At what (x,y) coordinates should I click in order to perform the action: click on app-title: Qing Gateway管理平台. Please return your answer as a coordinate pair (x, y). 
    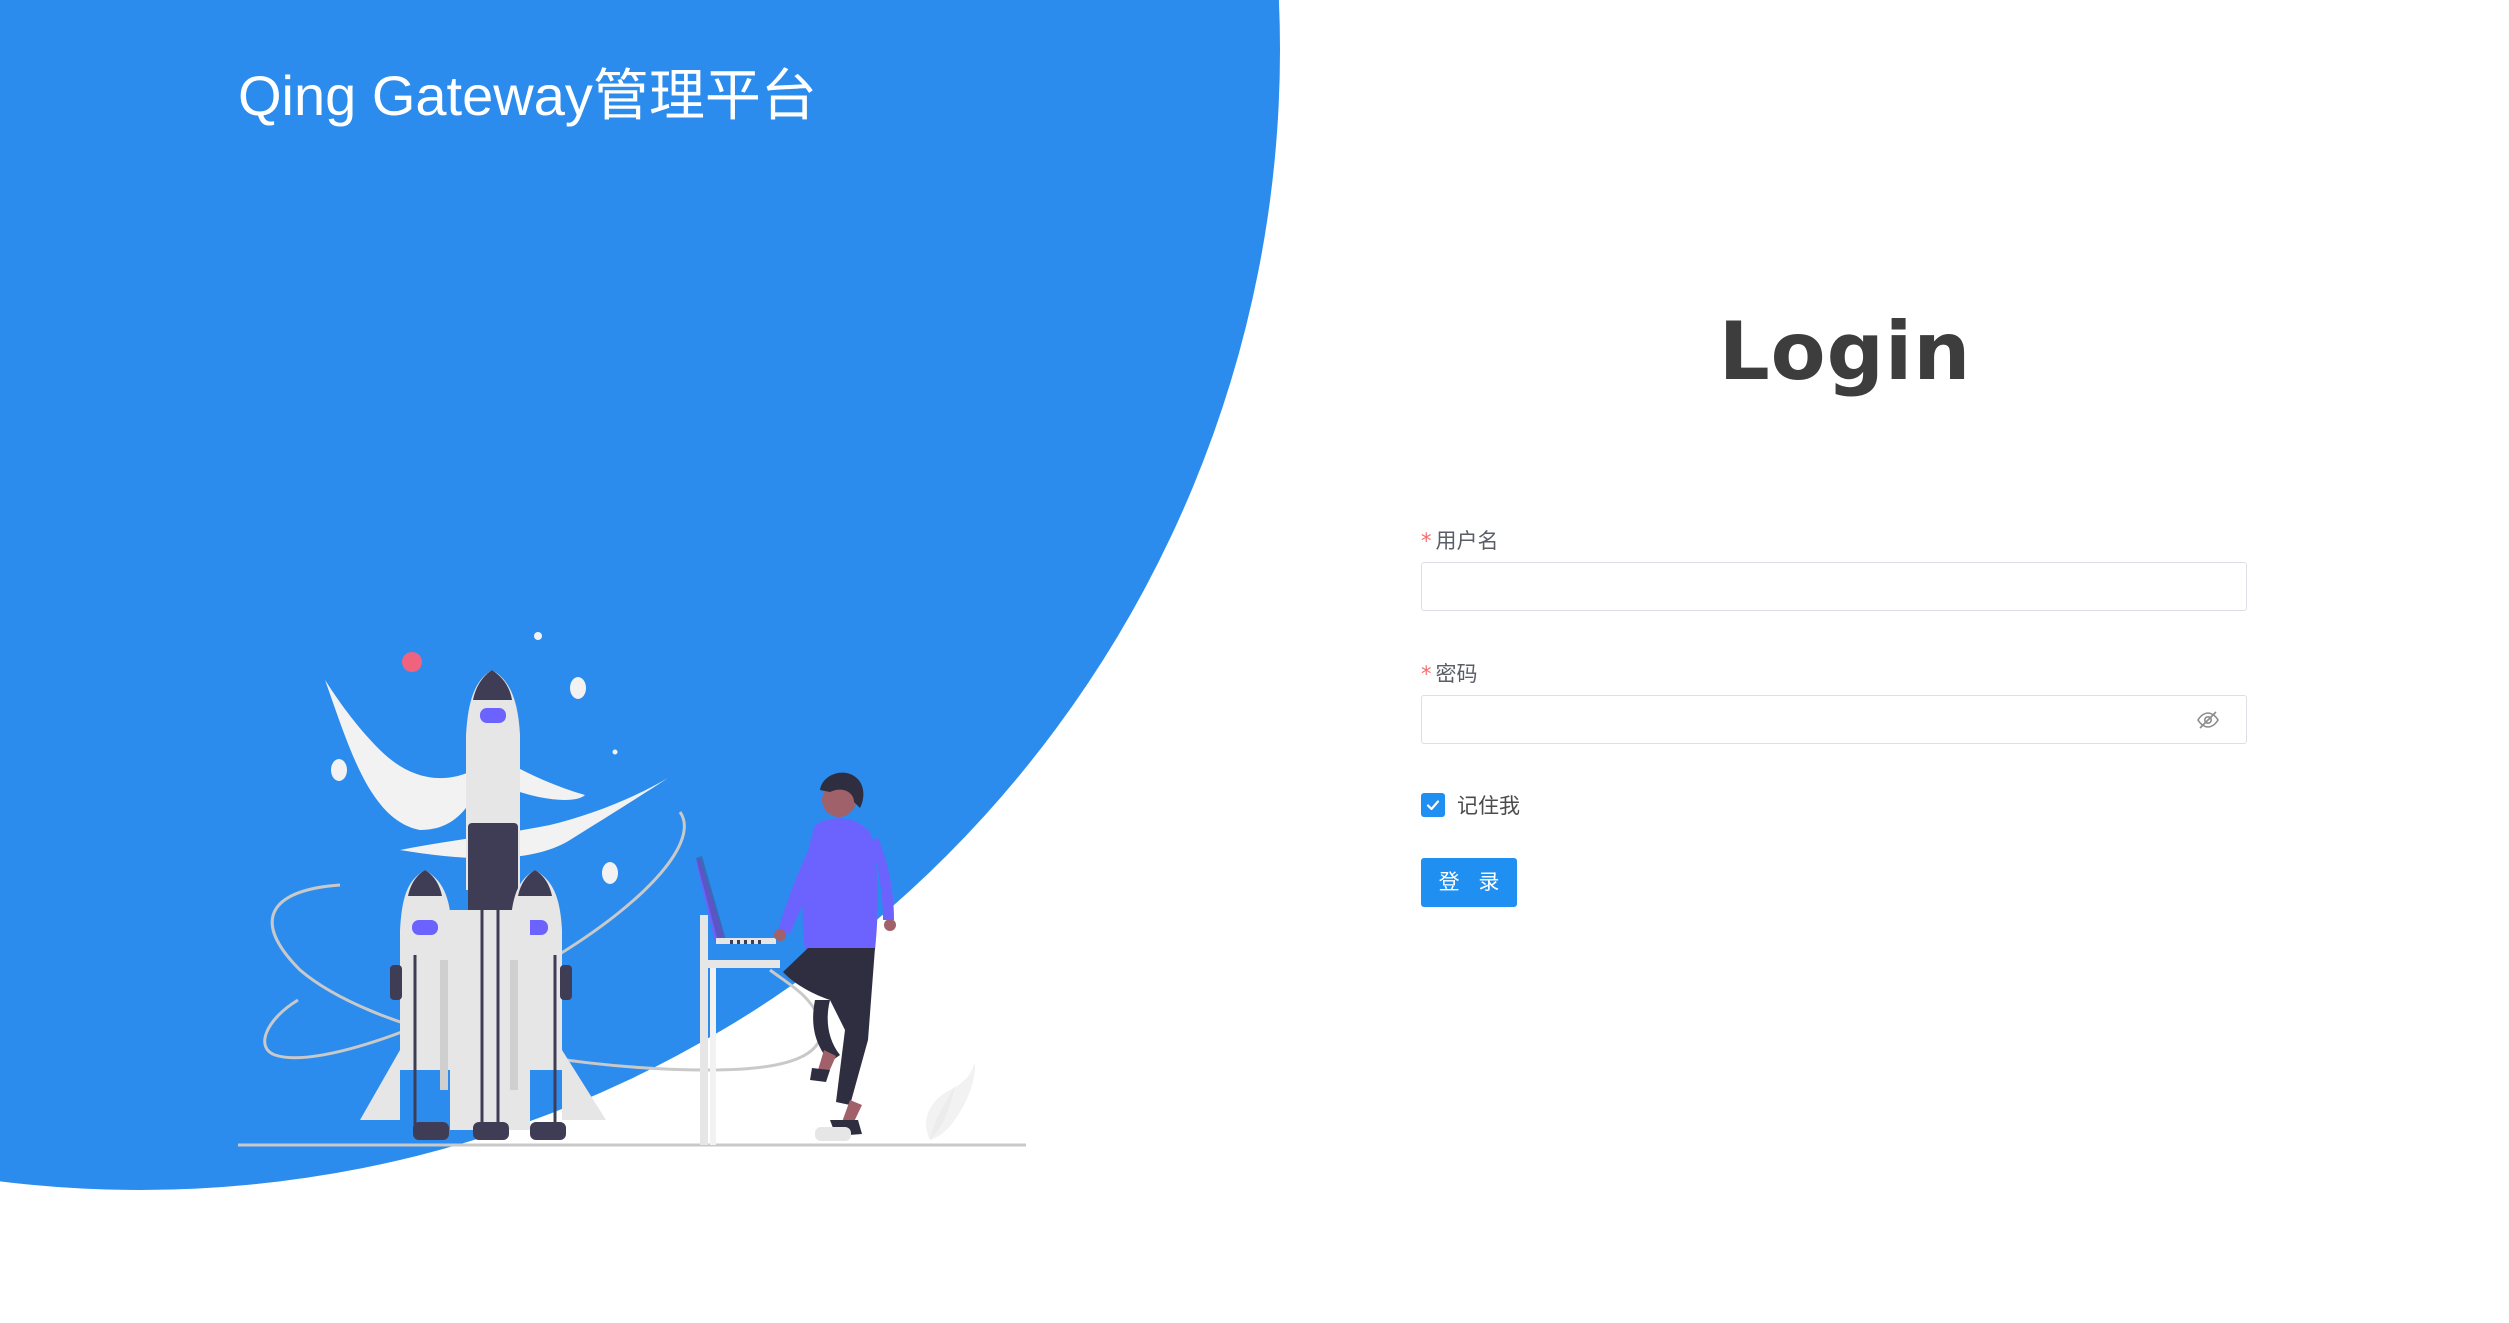
    Looking at the image, I should click on (527, 95).